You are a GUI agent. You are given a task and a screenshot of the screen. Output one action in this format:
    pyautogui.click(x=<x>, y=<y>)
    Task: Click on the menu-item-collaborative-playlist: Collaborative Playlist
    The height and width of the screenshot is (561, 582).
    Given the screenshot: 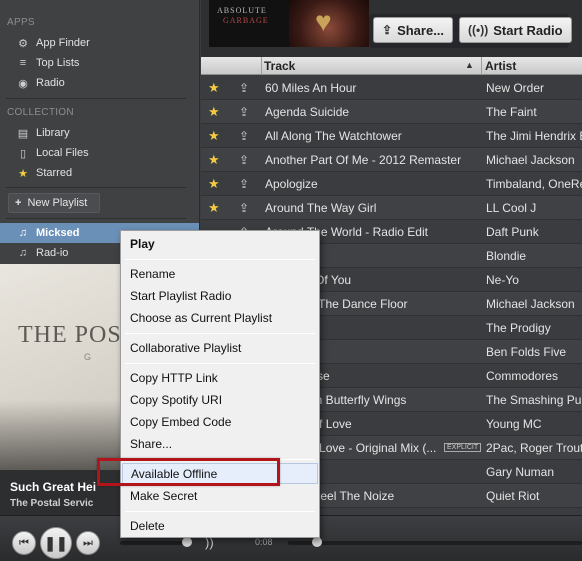 What is the action you would take?
    pyautogui.click(x=220, y=347)
    